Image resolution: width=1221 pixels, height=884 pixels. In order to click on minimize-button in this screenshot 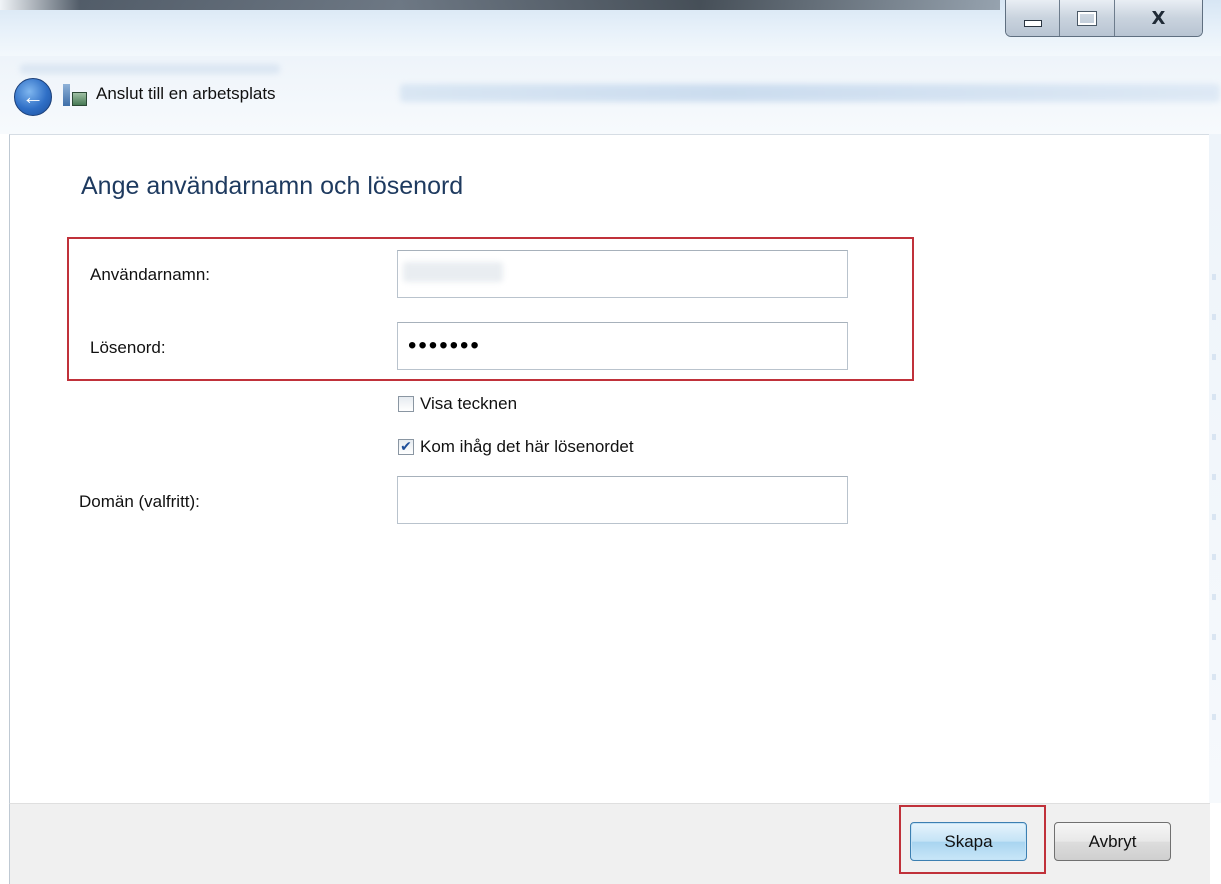, I will do `click(1033, 18)`.